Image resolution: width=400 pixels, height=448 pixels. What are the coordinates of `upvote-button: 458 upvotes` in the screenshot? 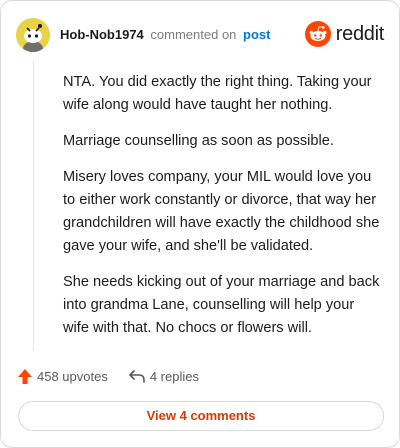 It's located at (62, 376).